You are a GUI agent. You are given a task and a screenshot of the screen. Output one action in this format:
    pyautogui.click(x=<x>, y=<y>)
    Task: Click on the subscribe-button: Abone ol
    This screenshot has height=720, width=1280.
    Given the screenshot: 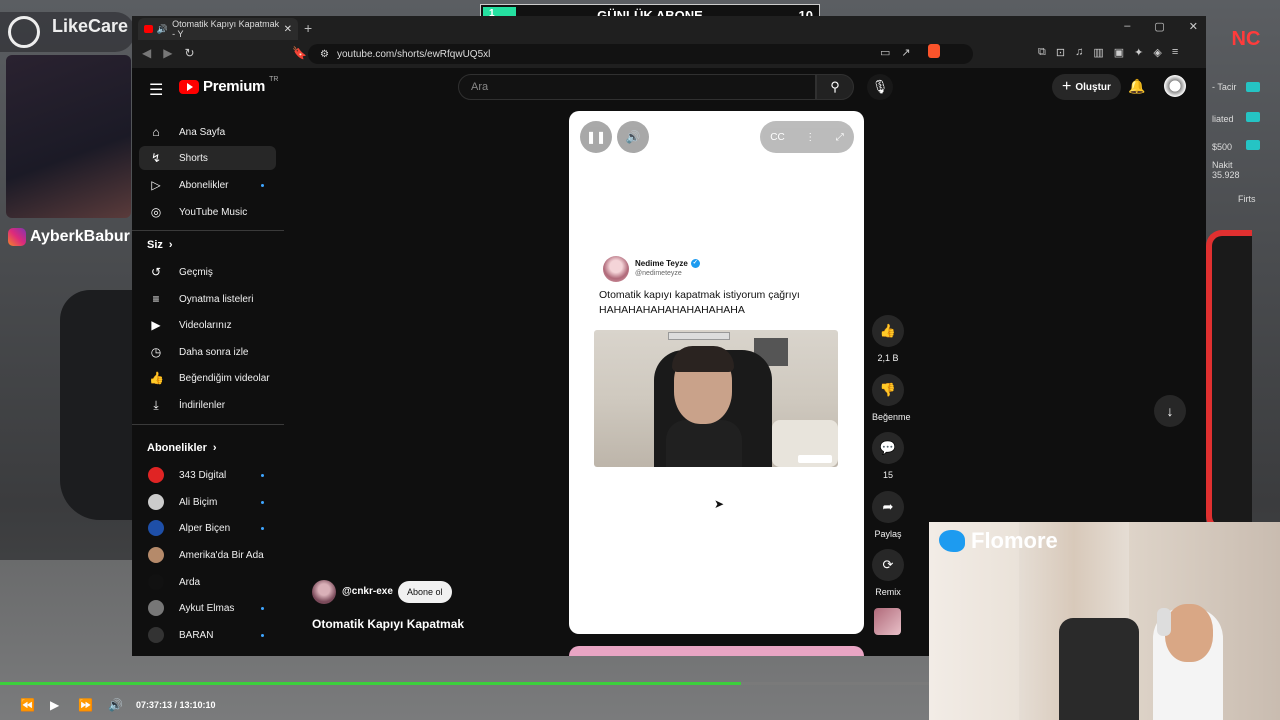 What is the action you would take?
    pyautogui.click(x=425, y=592)
    